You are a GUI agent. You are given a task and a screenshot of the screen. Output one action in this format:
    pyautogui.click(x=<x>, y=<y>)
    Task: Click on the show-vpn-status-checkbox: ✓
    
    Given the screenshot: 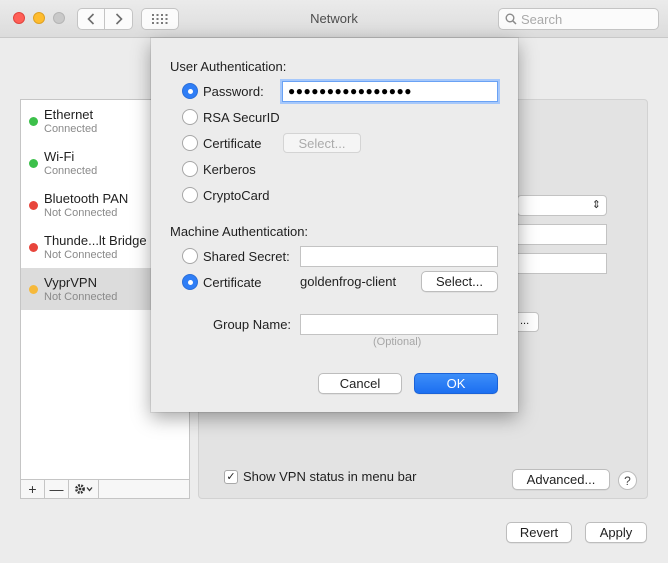 What is the action you would take?
    pyautogui.click(x=231, y=476)
    